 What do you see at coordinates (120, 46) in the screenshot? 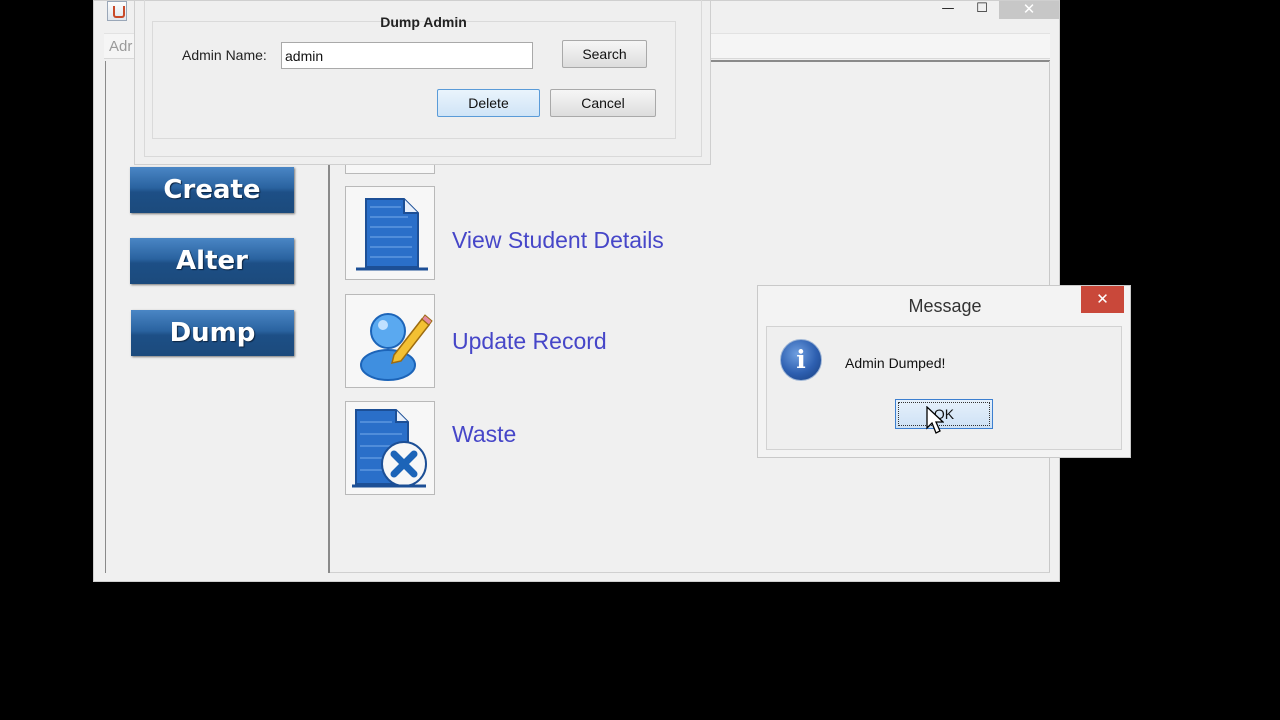
I see `menu-item: Adr` at bounding box center [120, 46].